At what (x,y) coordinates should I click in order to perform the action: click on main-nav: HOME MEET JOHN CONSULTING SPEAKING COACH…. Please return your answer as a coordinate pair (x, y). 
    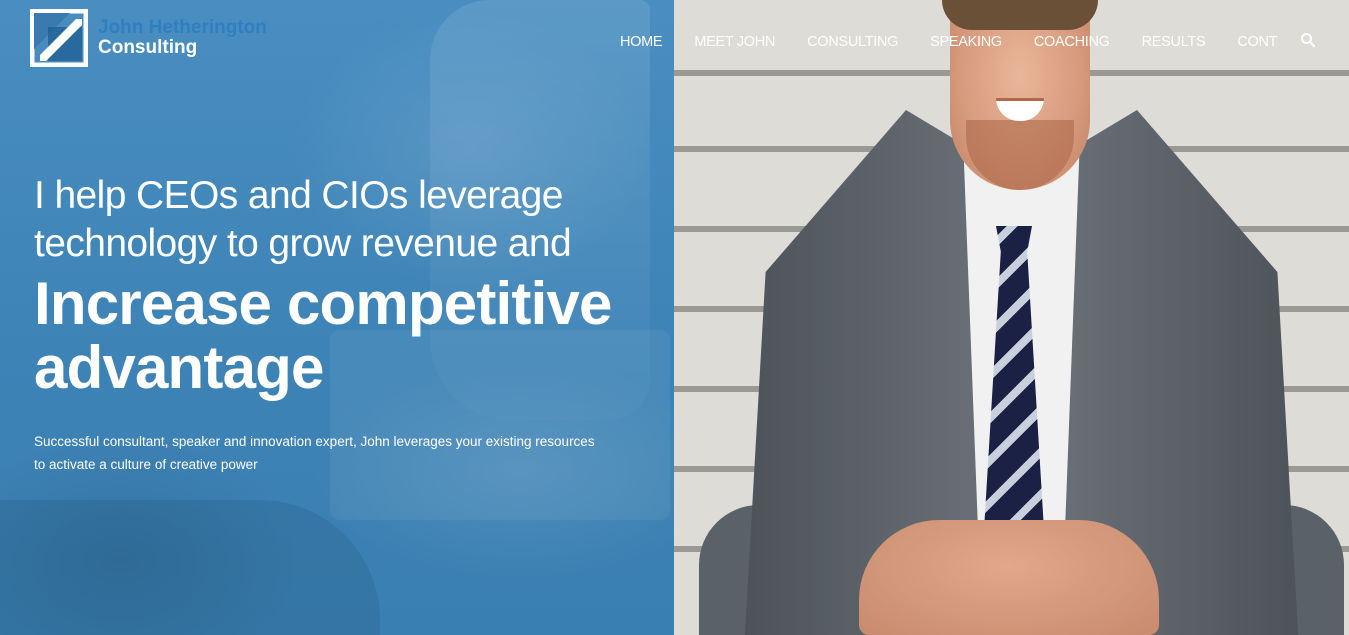
    Looking at the image, I should click on (984, 42).